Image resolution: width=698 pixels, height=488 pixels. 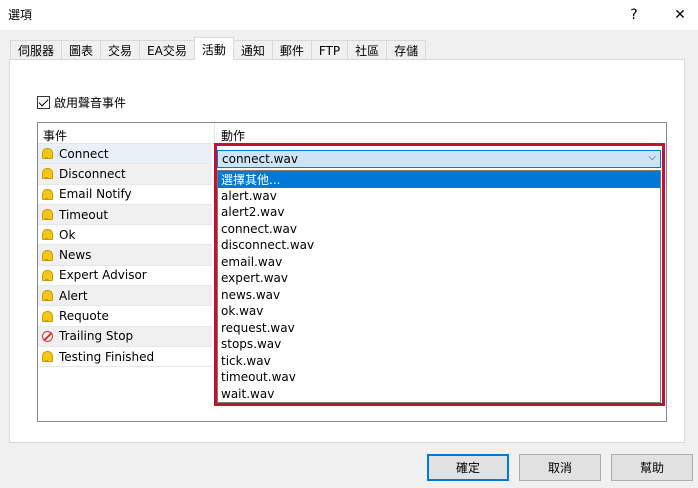 I want to click on tab-storage: 存儲, so click(x=406, y=50).